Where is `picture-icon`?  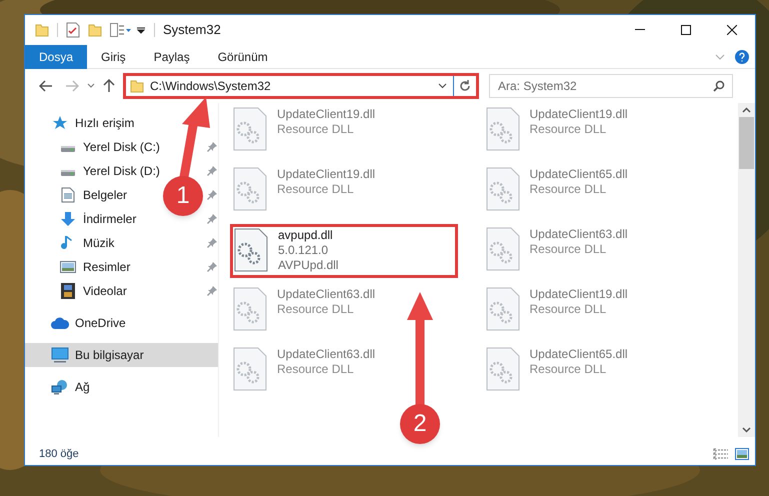
picture-icon is located at coordinates (68, 267).